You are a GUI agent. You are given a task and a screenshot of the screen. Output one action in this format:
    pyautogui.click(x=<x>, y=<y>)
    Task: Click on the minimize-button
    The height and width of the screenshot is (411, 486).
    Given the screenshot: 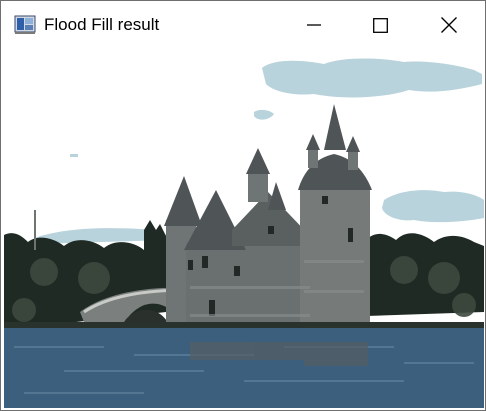 What is the action you would take?
    pyautogui.click(x=314, y=25)
    